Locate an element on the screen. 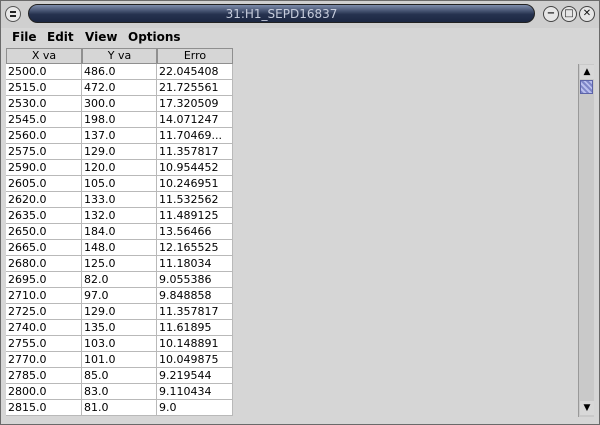 This screenshot has height=425, width=600. table-row: 2605.0 105.0 10.246951 is located at coordinates (119, 184).